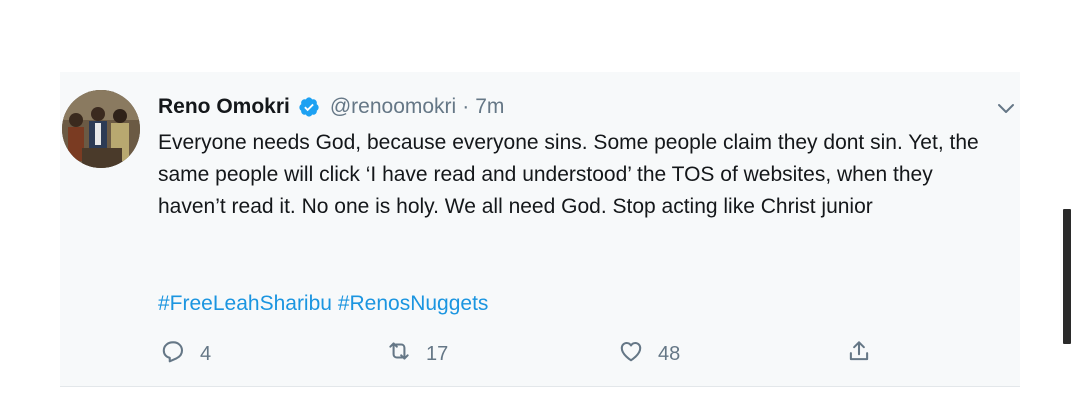 The height and width of the screenshot is (403, 1080). I want to click on retweet-button: 17, so click(417, 354).